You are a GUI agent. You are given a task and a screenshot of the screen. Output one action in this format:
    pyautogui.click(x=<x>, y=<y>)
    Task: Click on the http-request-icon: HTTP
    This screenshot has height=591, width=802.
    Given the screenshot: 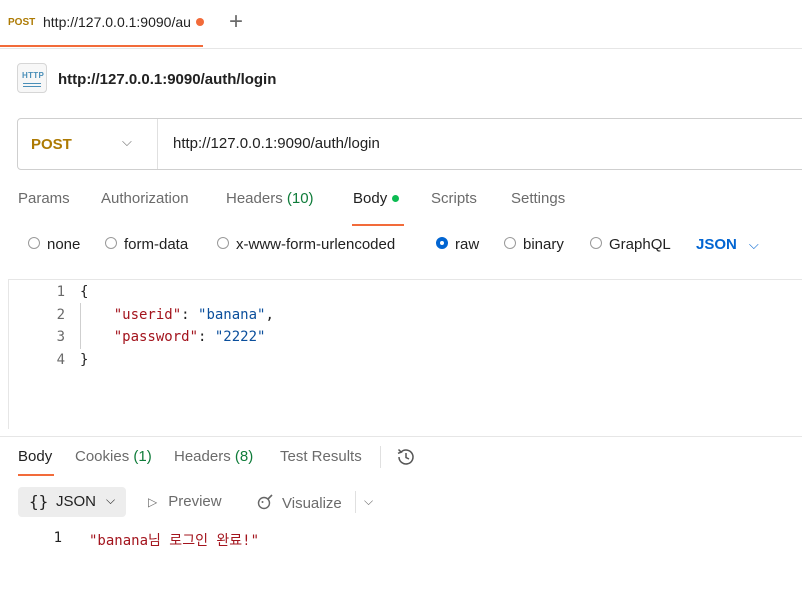 What is the action you would take?
    pyautogui.click(x=32, y=78)
    